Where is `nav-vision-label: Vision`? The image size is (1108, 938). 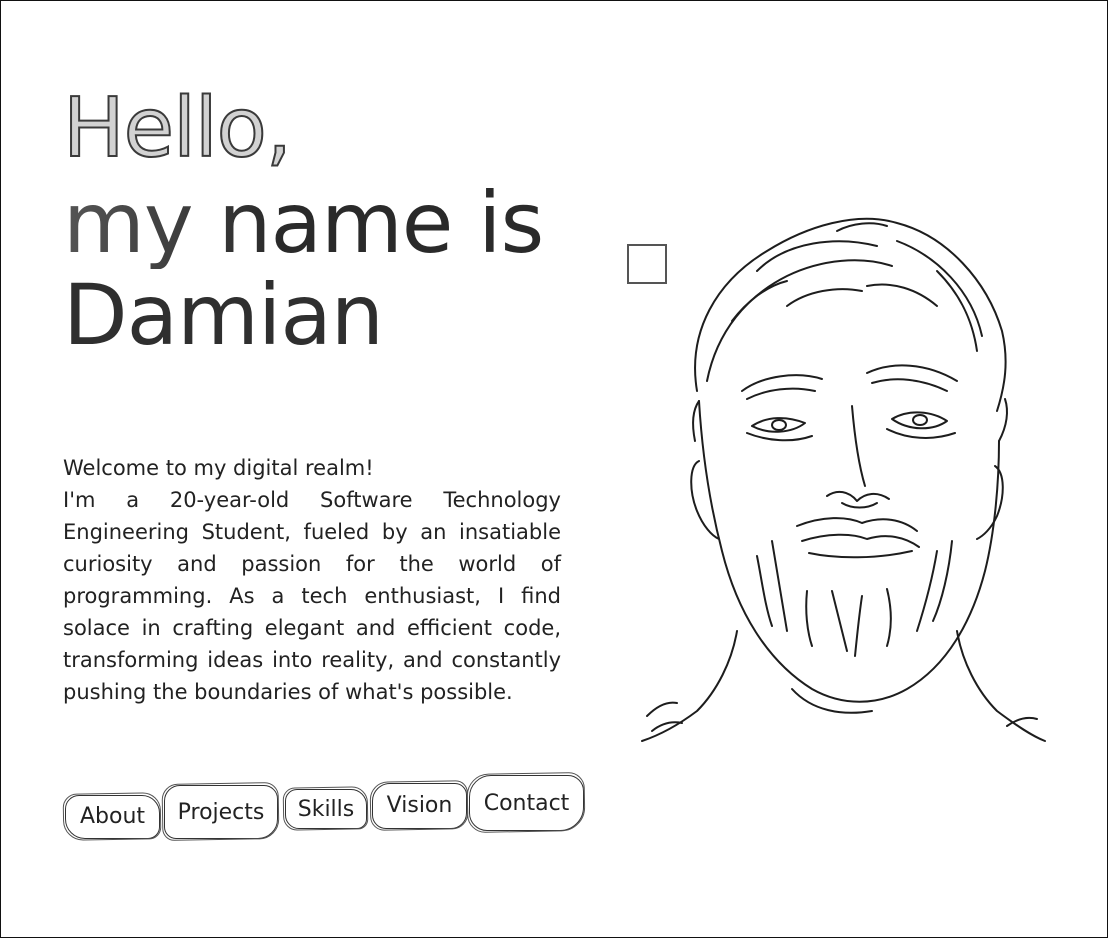 nav-vision-label: Vision is located at coordinates (419, 805).